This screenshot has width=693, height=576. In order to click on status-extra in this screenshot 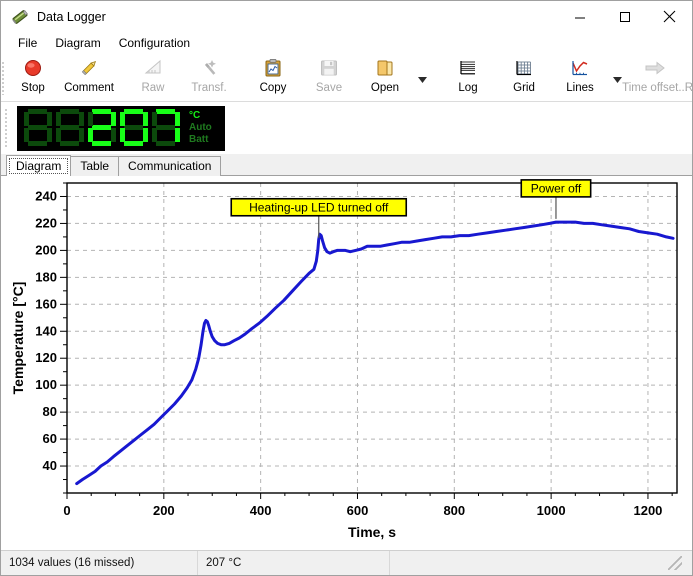, I will do `click(540, 563)`.